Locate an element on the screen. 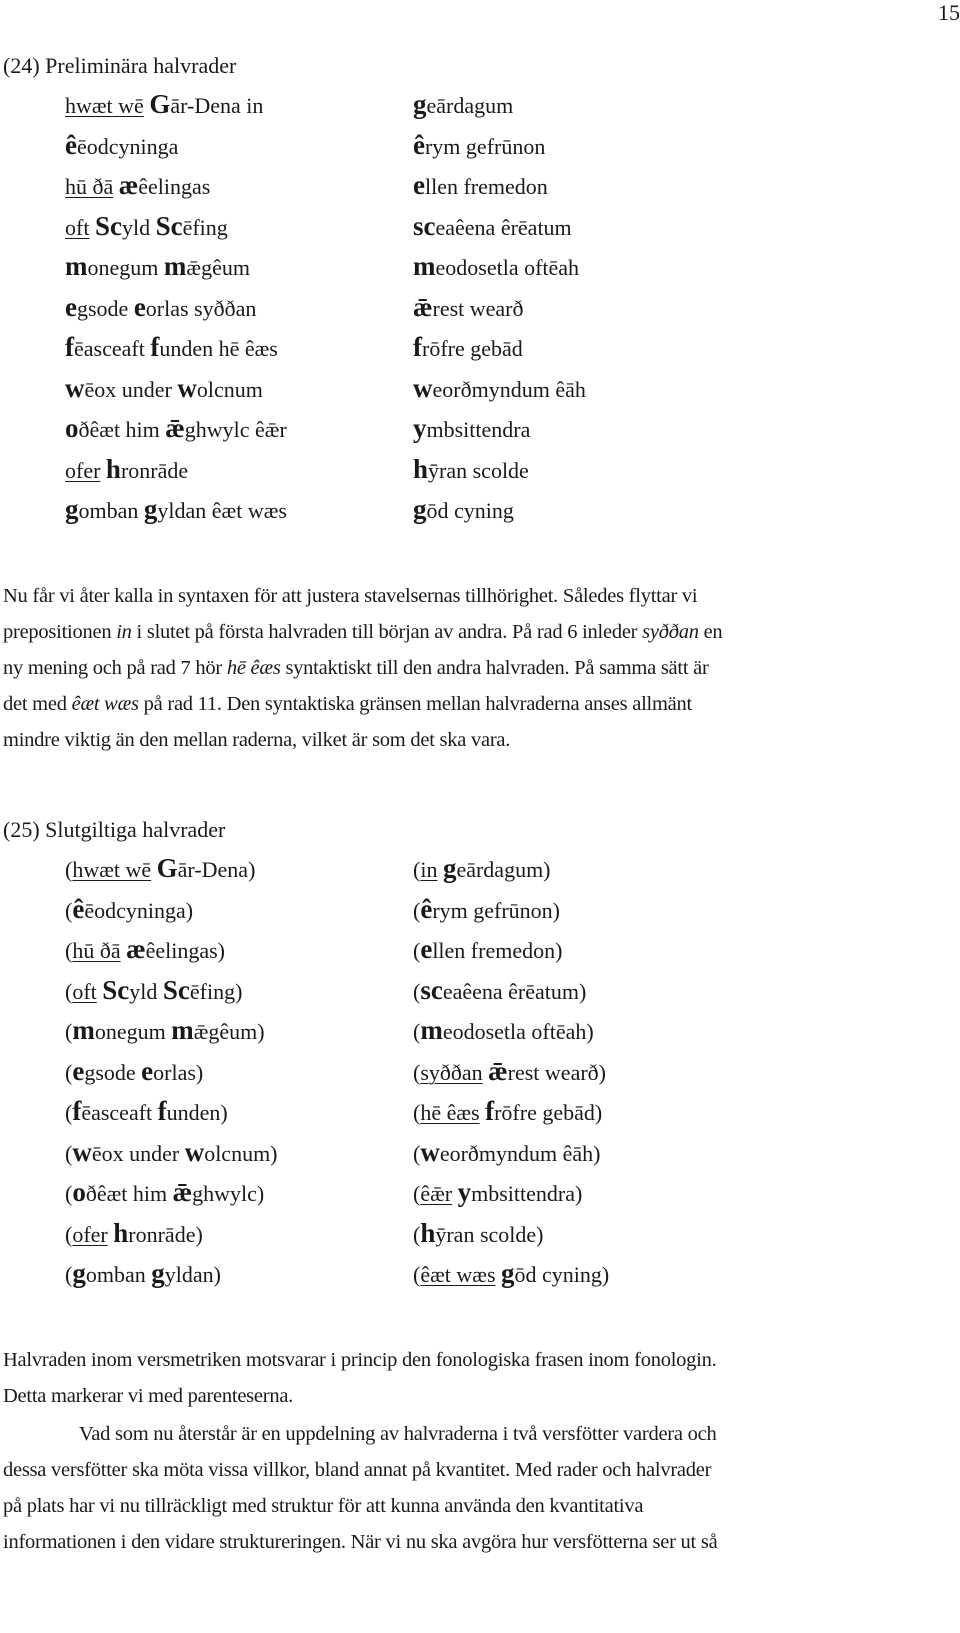  text-segment: ghwylc êǣr is located at coordinates (235, 429).